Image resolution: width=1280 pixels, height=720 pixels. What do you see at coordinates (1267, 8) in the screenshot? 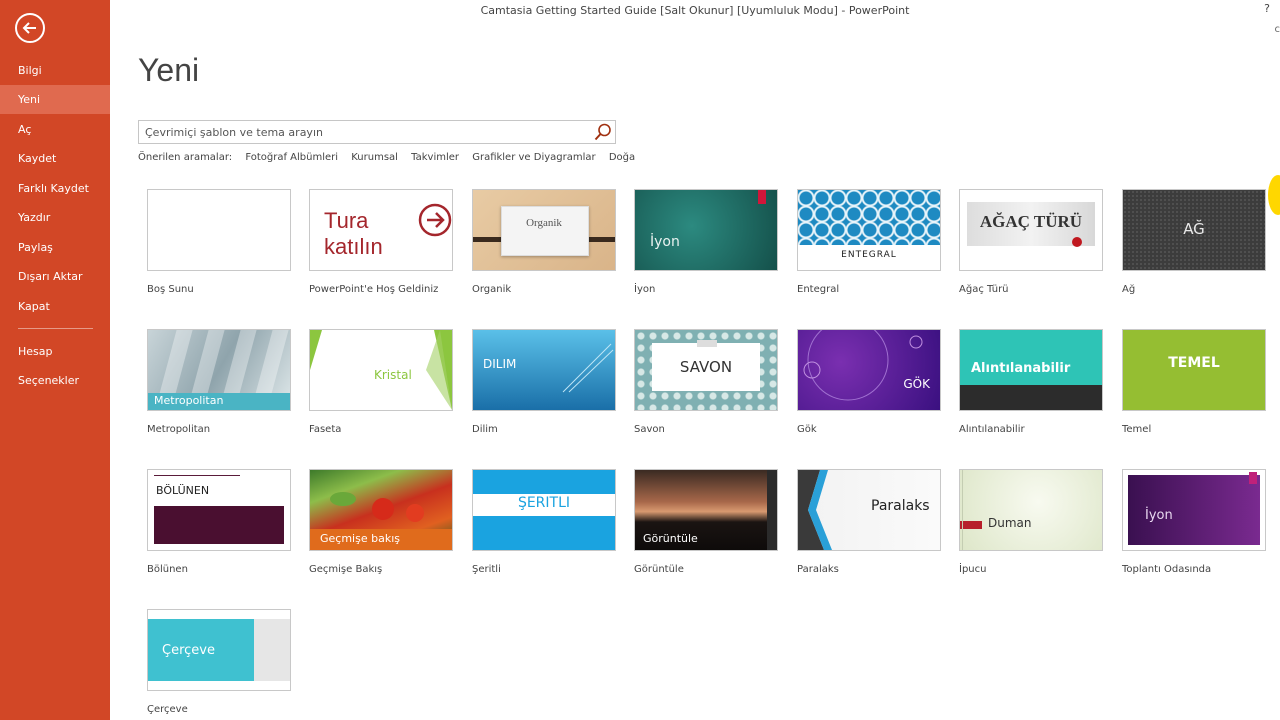
I see `help-button: ?` at bounding box center [1267, 8].